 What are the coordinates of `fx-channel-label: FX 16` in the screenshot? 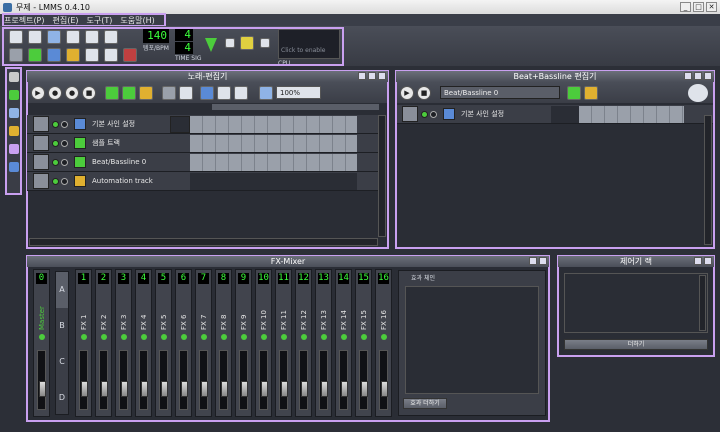 It's located at (384, 310).